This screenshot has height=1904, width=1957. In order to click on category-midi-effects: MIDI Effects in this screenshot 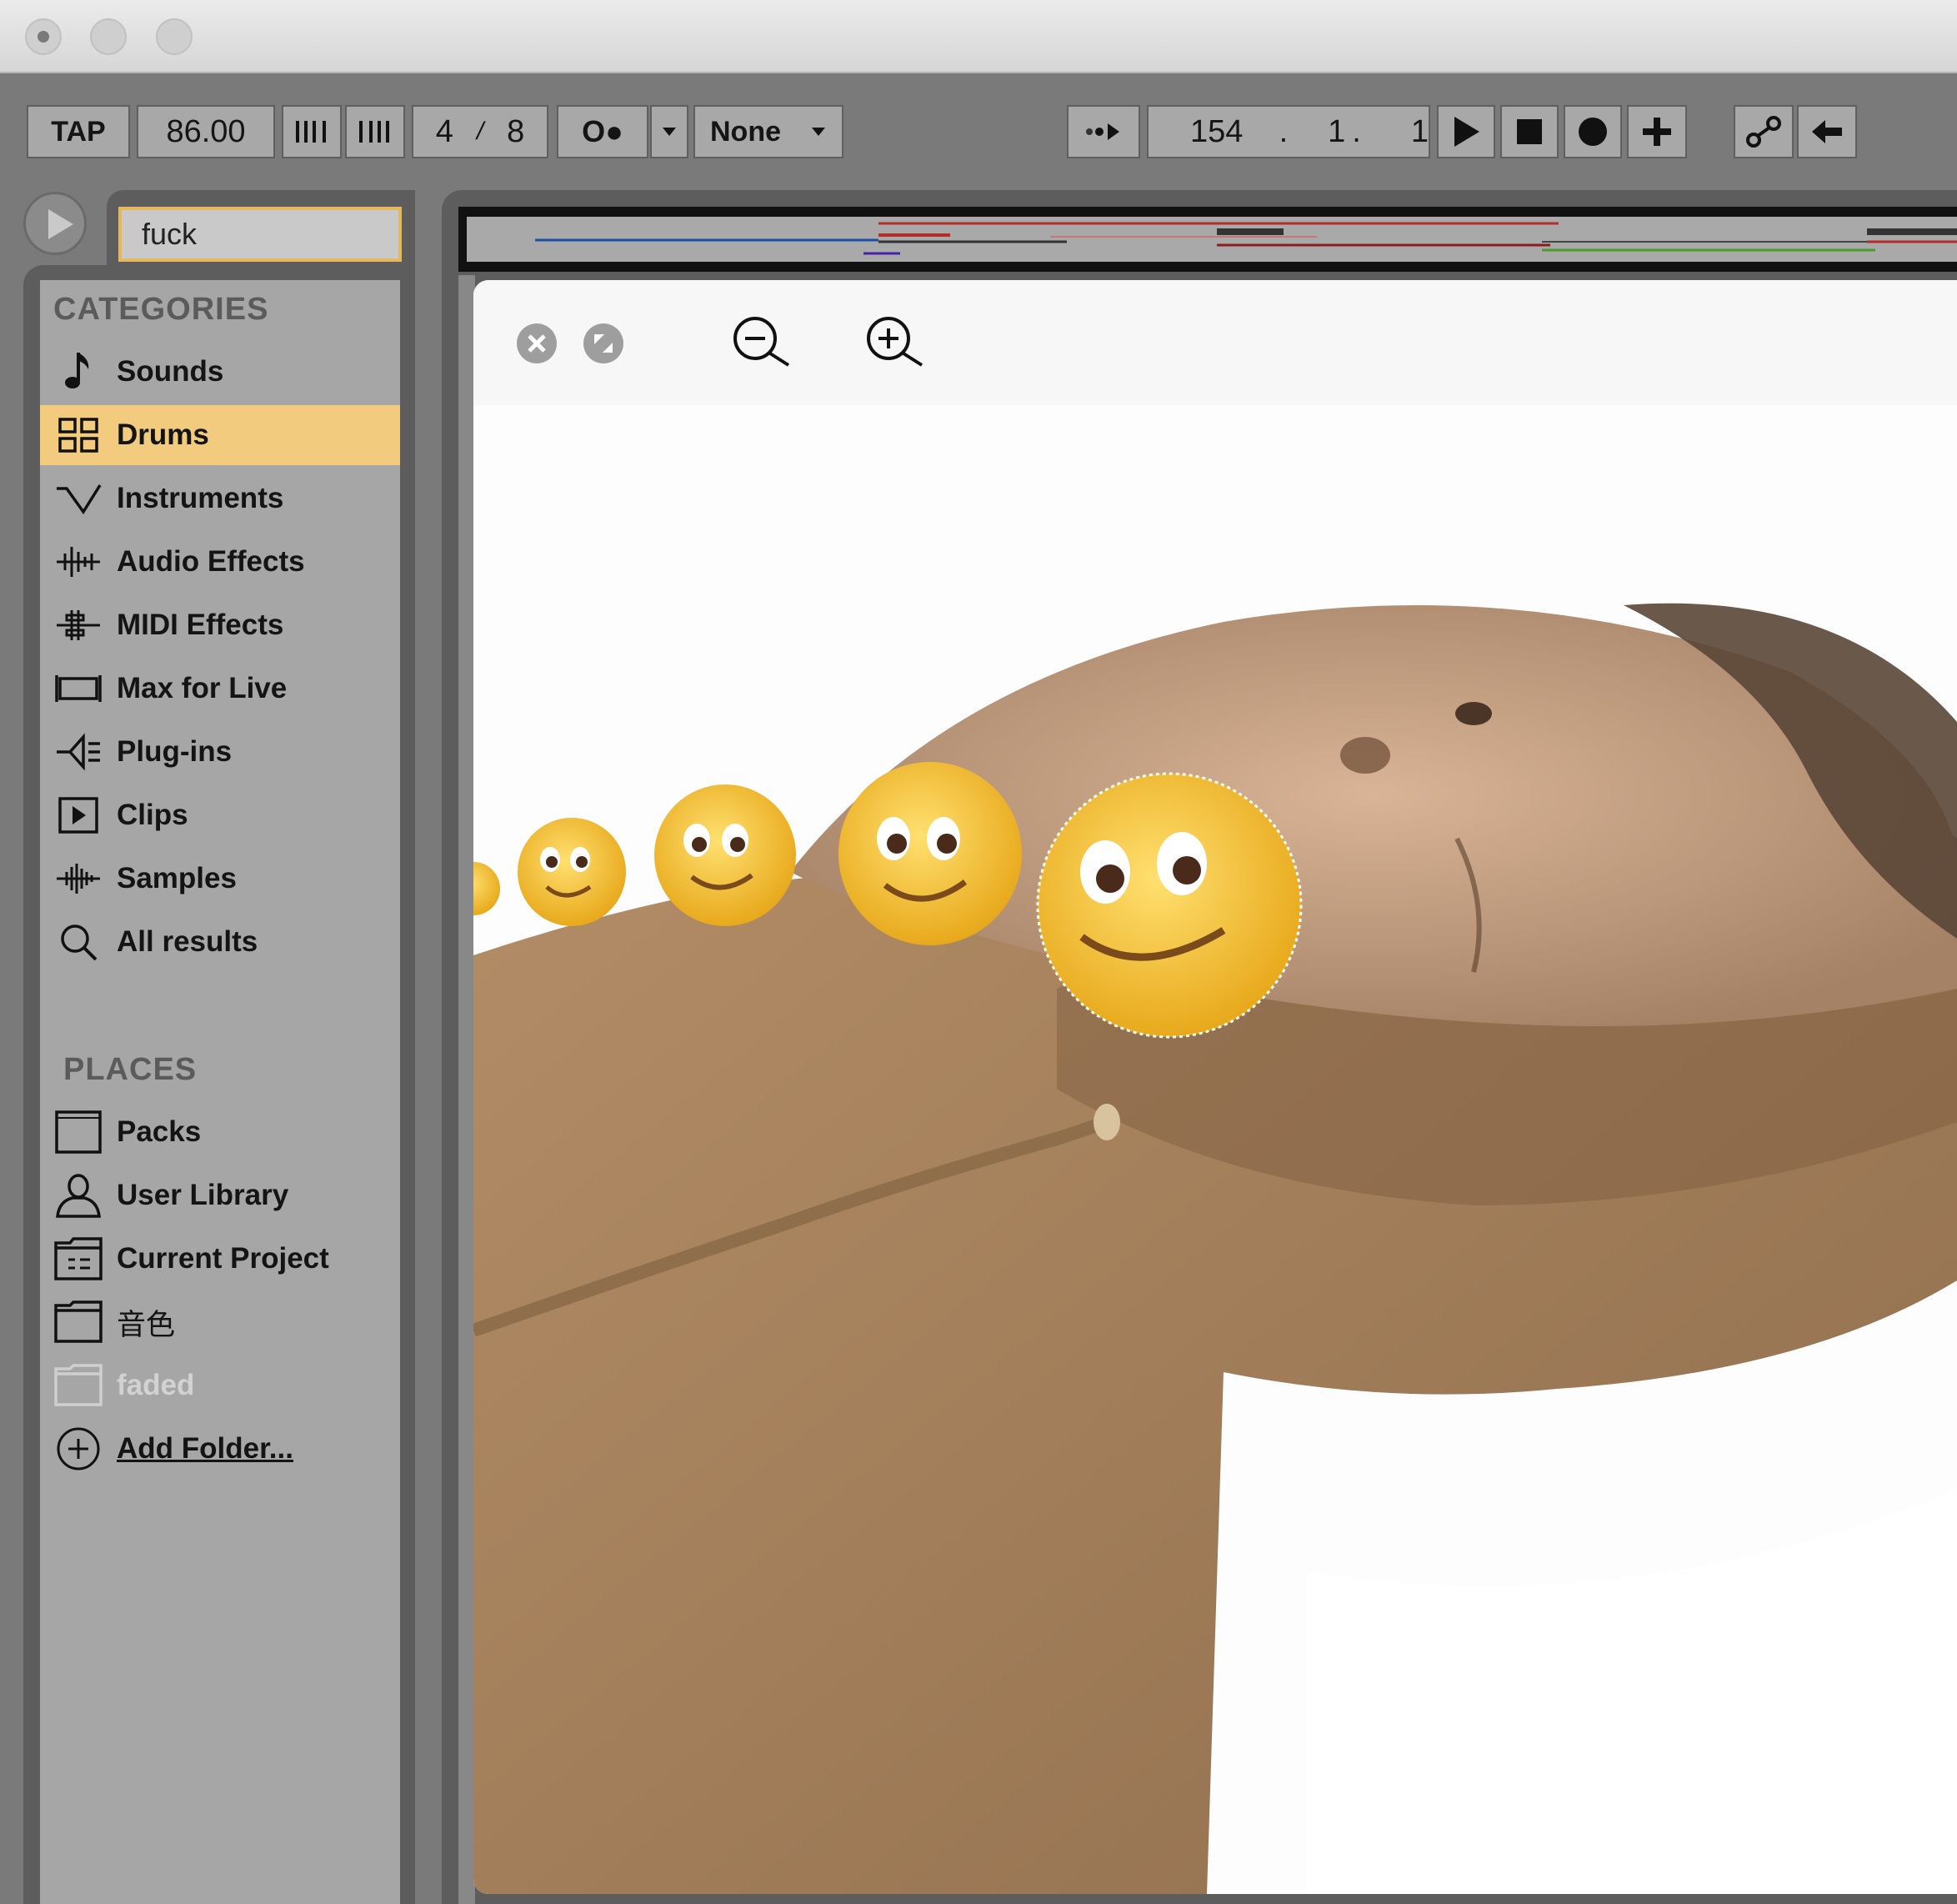, I will do `click(220, 625)`.